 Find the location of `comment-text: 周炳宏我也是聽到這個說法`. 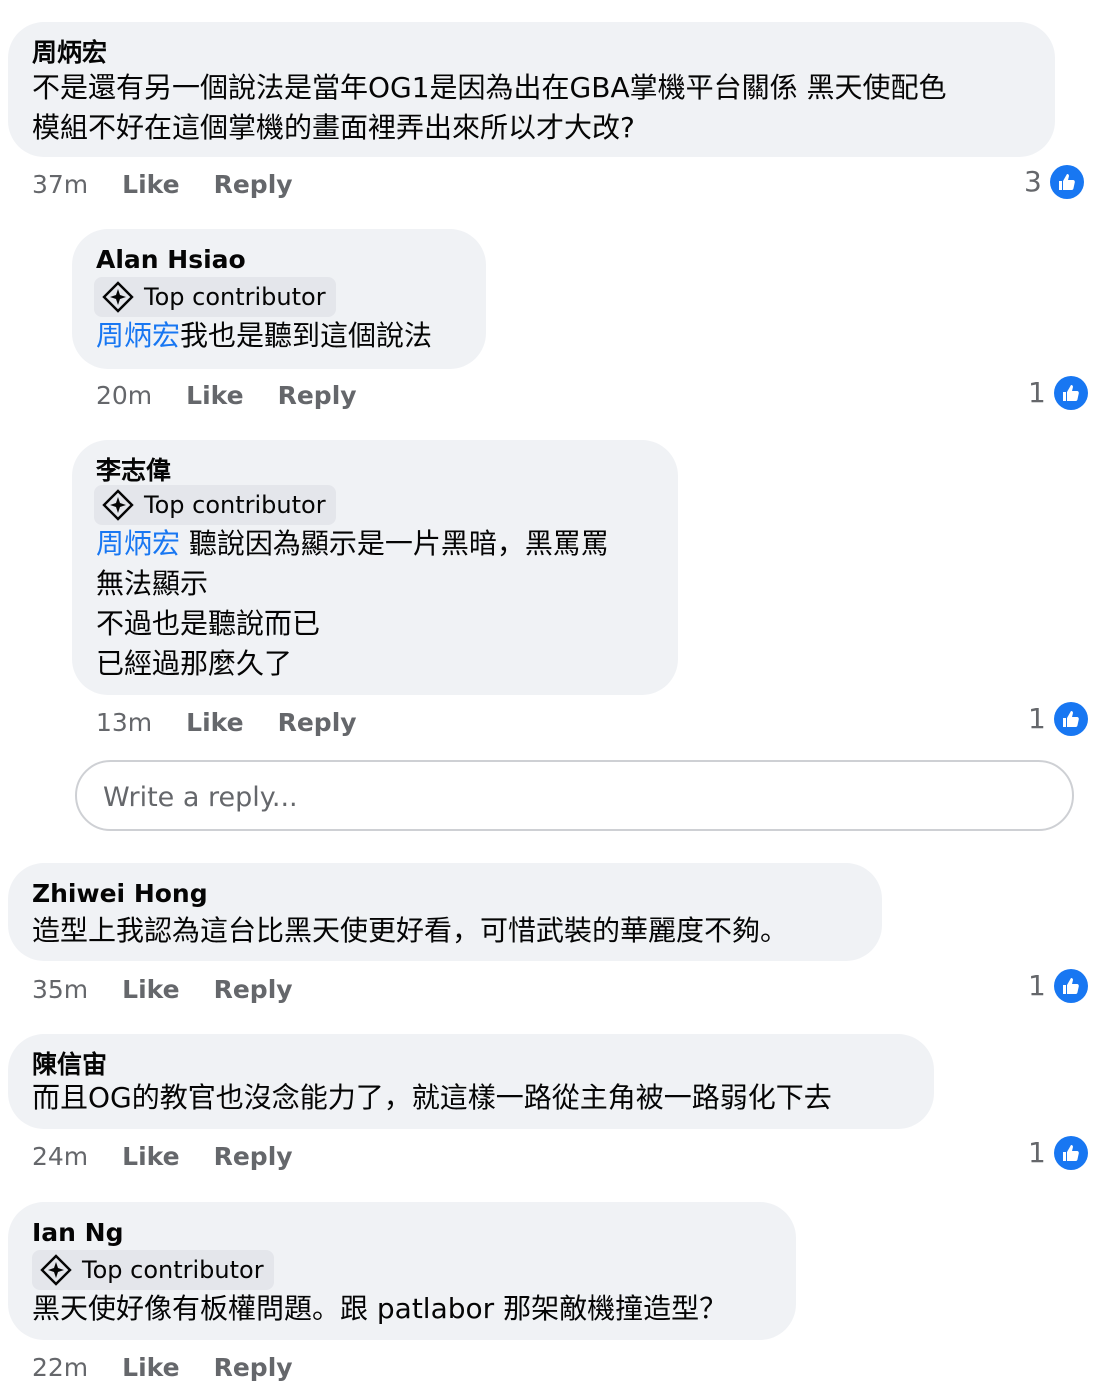

comment-text: 周炳宏我也是聽到這個說法 is located at coordinates (264, 336).